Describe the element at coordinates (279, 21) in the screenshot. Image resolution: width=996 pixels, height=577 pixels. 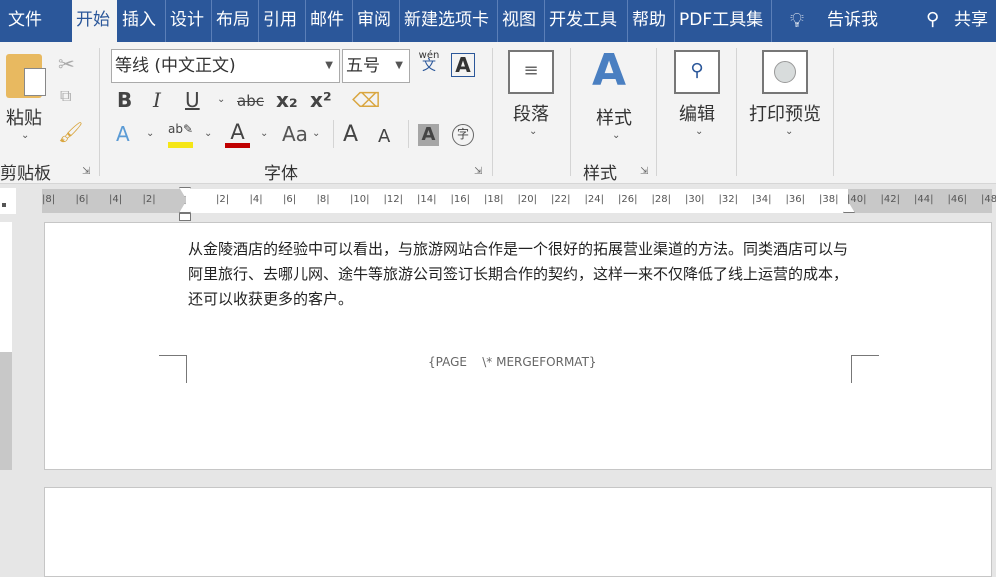
I see `tab-references: 引用` at that location.